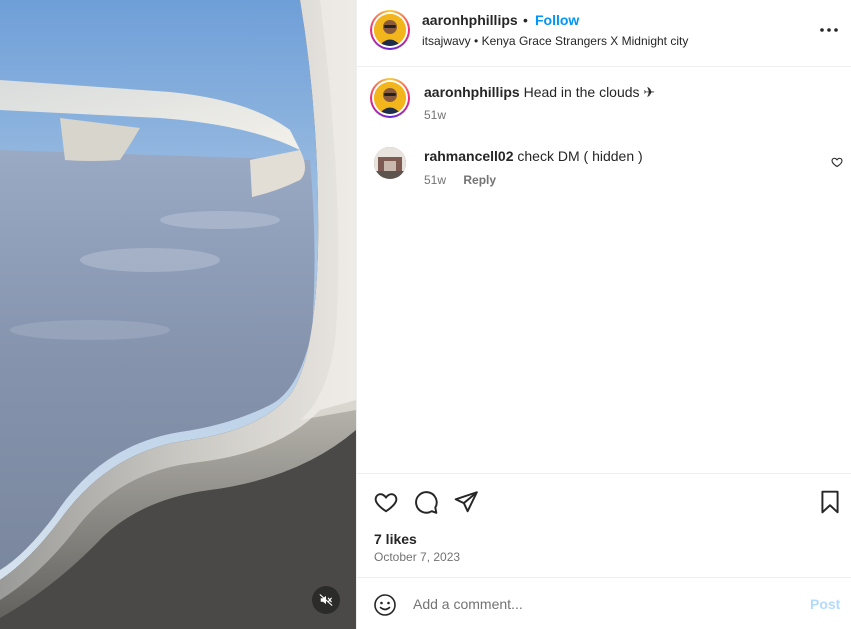 This screenshot has width=851, height=629. I want to click on comment-age: 51w, so click(435, 180).